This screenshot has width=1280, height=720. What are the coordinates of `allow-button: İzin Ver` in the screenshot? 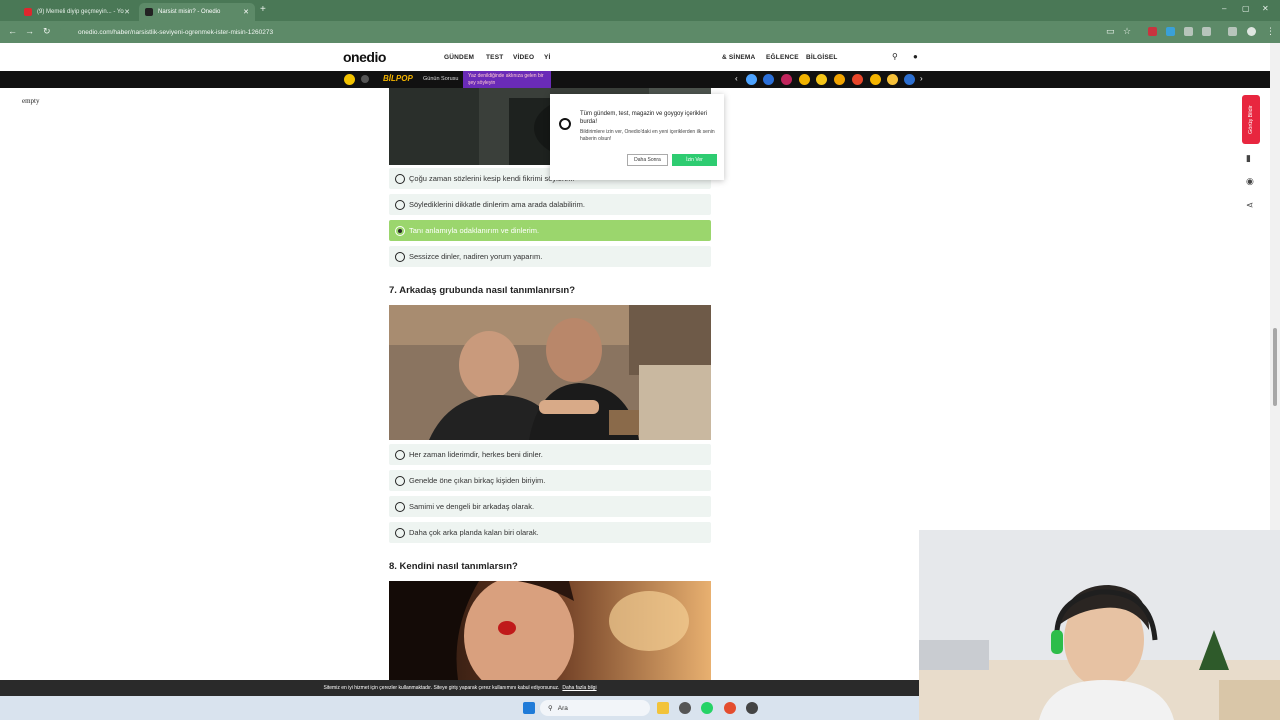 It's located at (694, 160).